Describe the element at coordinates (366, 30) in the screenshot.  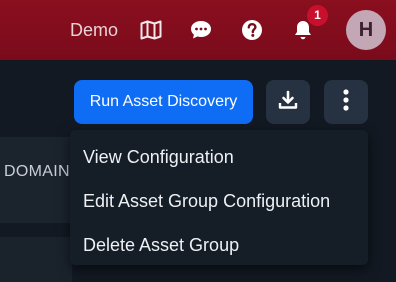
I see `avatar: H` at that location.